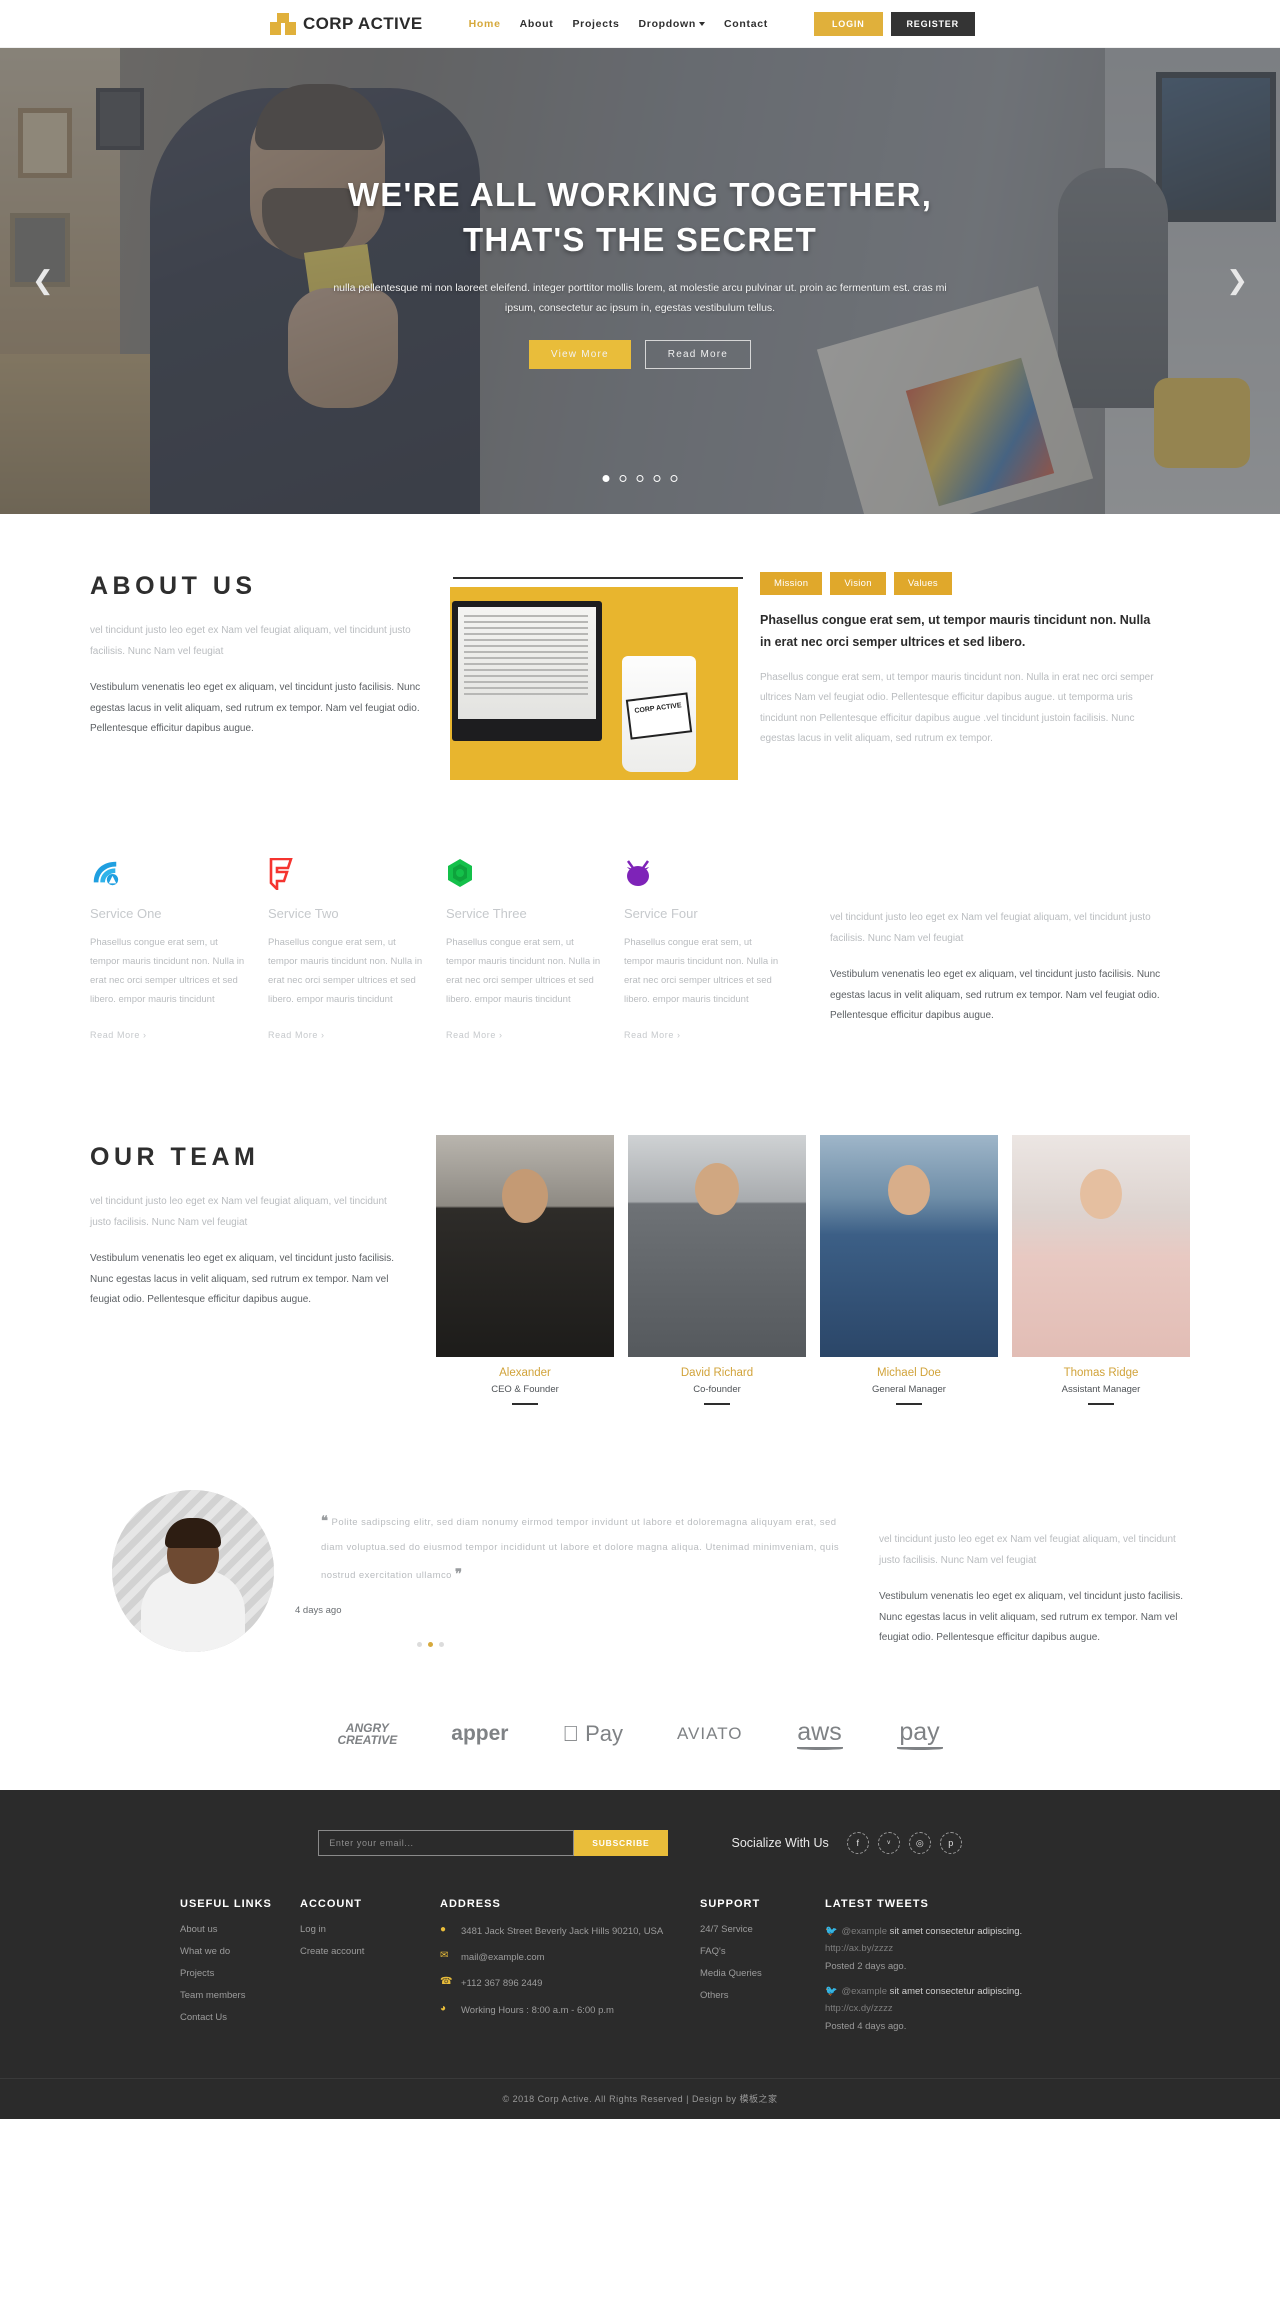 The height and width of the screenshot is (2300, 1280). What do you see at coordinates (370, 1951) in the screenshot?
I see `footer-link-create-account: Create account` at bounding box center [370, 1951].